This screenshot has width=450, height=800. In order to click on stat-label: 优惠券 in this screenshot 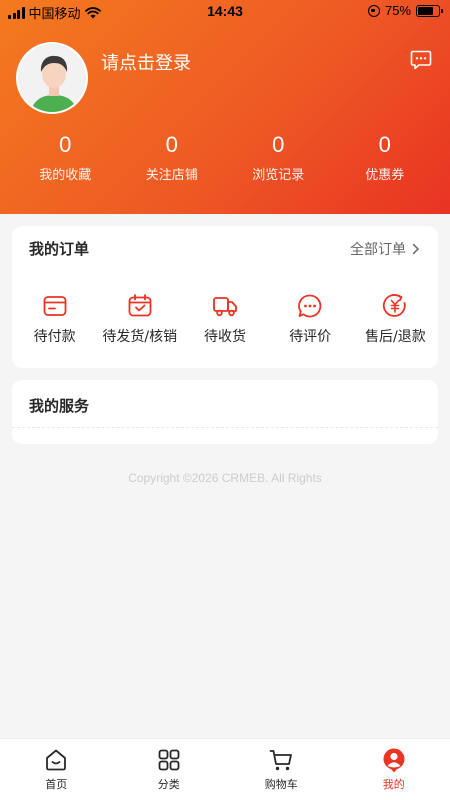, I will do `click(385, 175)`.